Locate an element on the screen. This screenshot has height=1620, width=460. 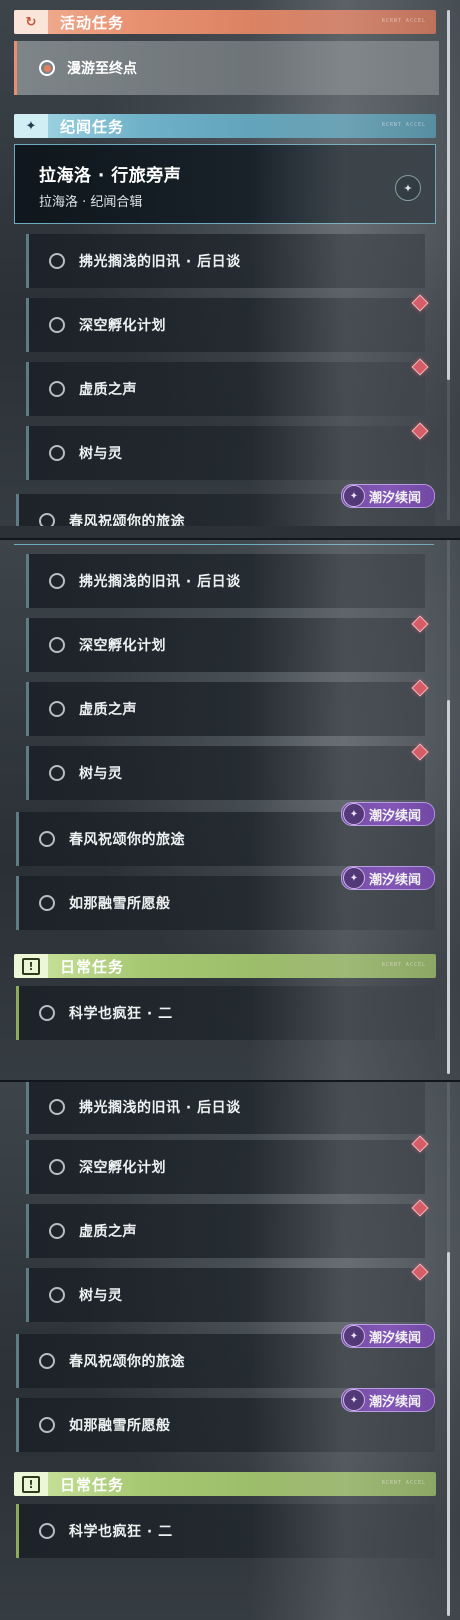
quest-label: 漫游至终点 is located at coordinates (102, 69).